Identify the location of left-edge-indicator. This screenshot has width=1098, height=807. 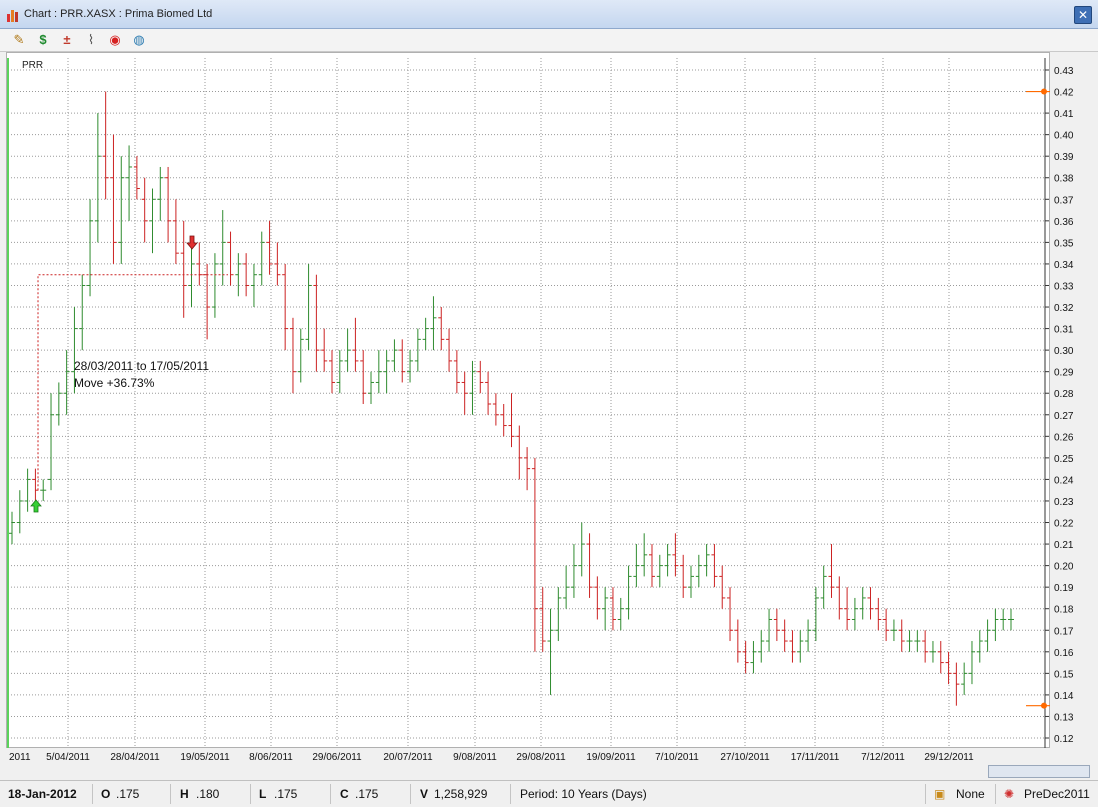
(8, 403).